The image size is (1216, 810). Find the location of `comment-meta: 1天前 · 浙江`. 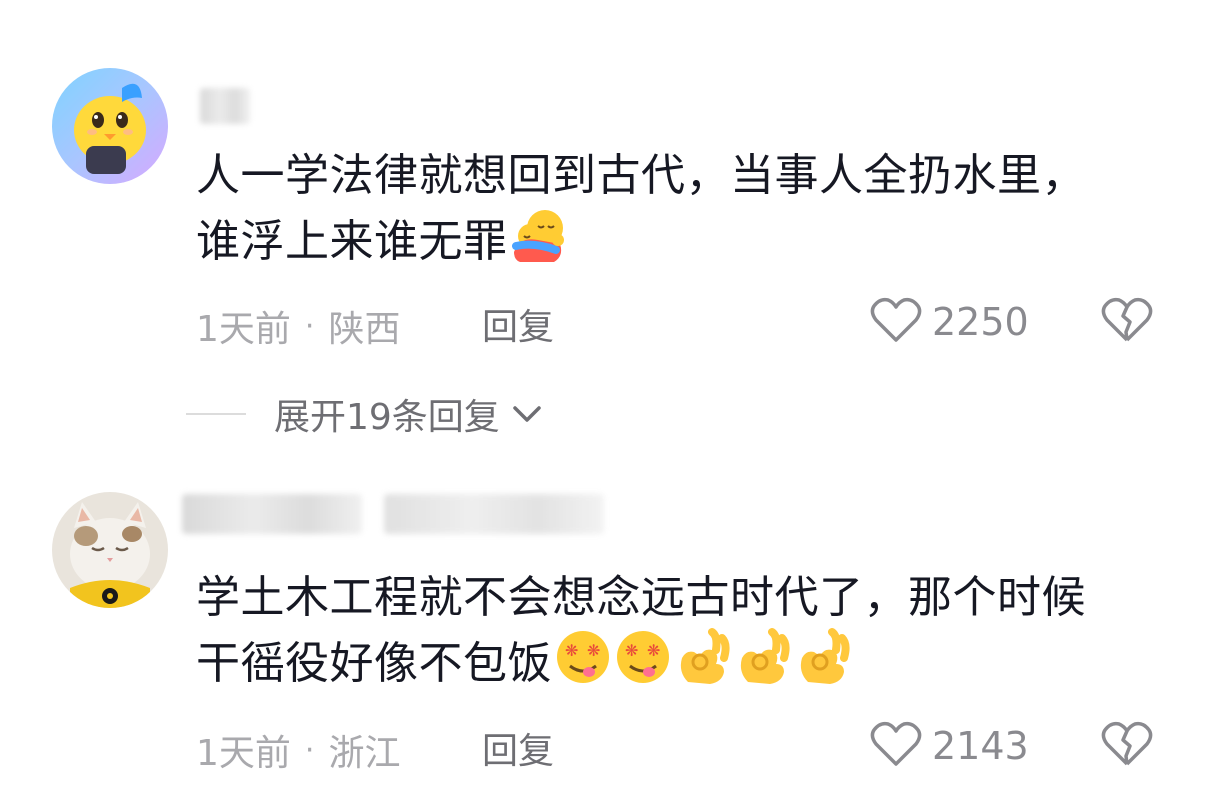

comment-meta: 1天前 · 浙江 is located at coordinates (298, 750).